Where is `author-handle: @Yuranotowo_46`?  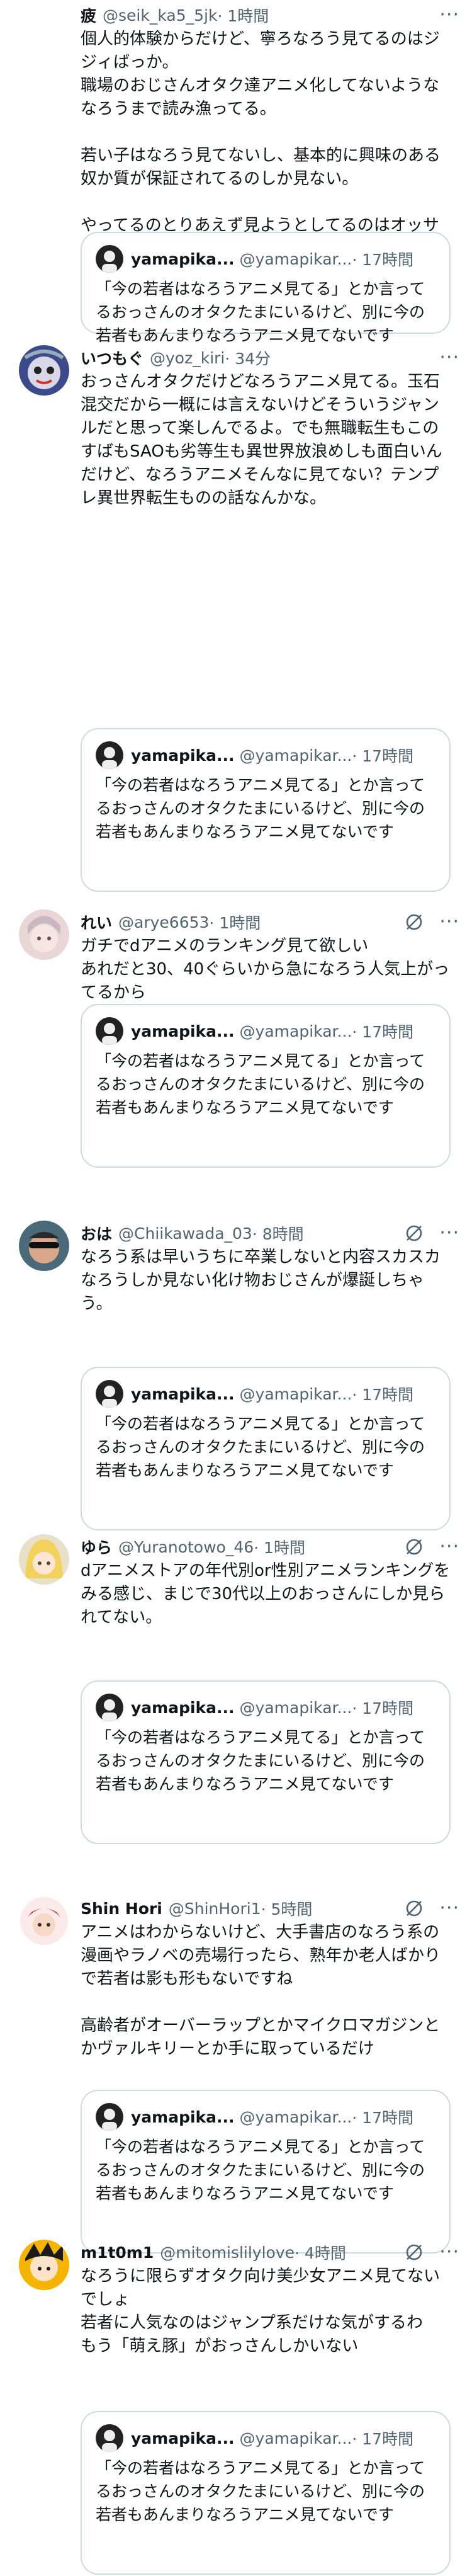
author-handle: @Yuranotowo_46 is located at coordinates (186, 1547).